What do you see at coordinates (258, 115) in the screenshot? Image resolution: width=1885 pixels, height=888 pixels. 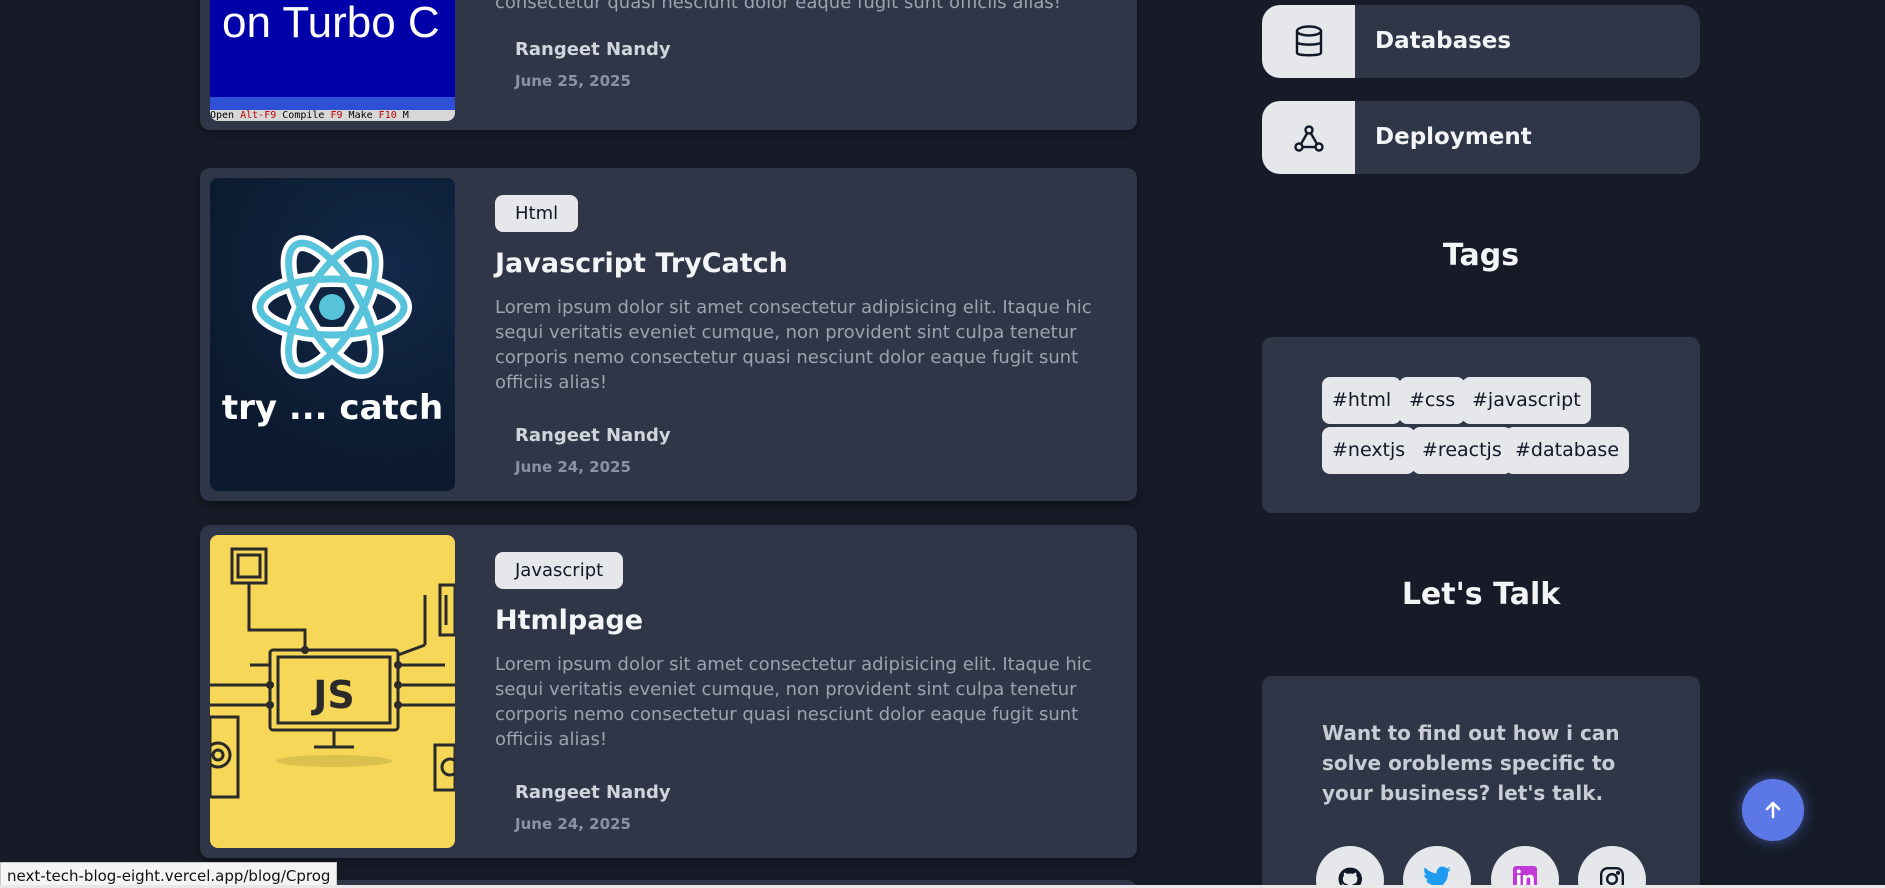 I see `menu-key: Alt-F9` at bounding box center [258, 115].